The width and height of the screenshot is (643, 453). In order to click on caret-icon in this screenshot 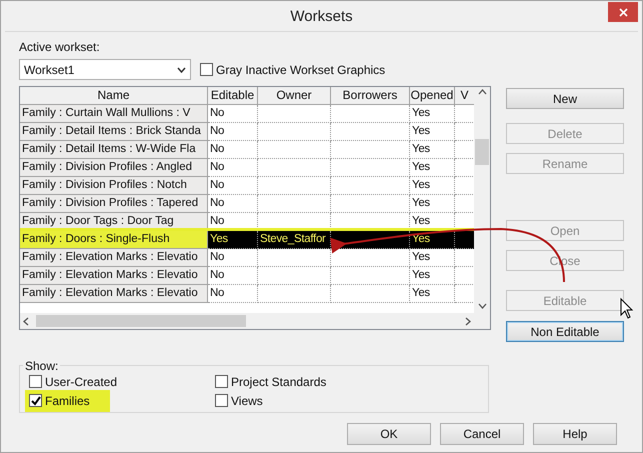, I will do `click(181, 69)`.